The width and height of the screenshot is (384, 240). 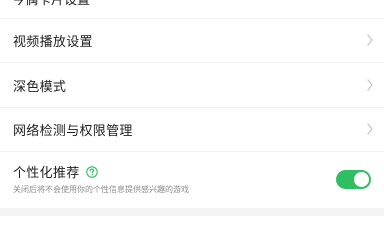 I want to click on setting-item-label: 网络检测与权限管理, so click(x=73, y=131).